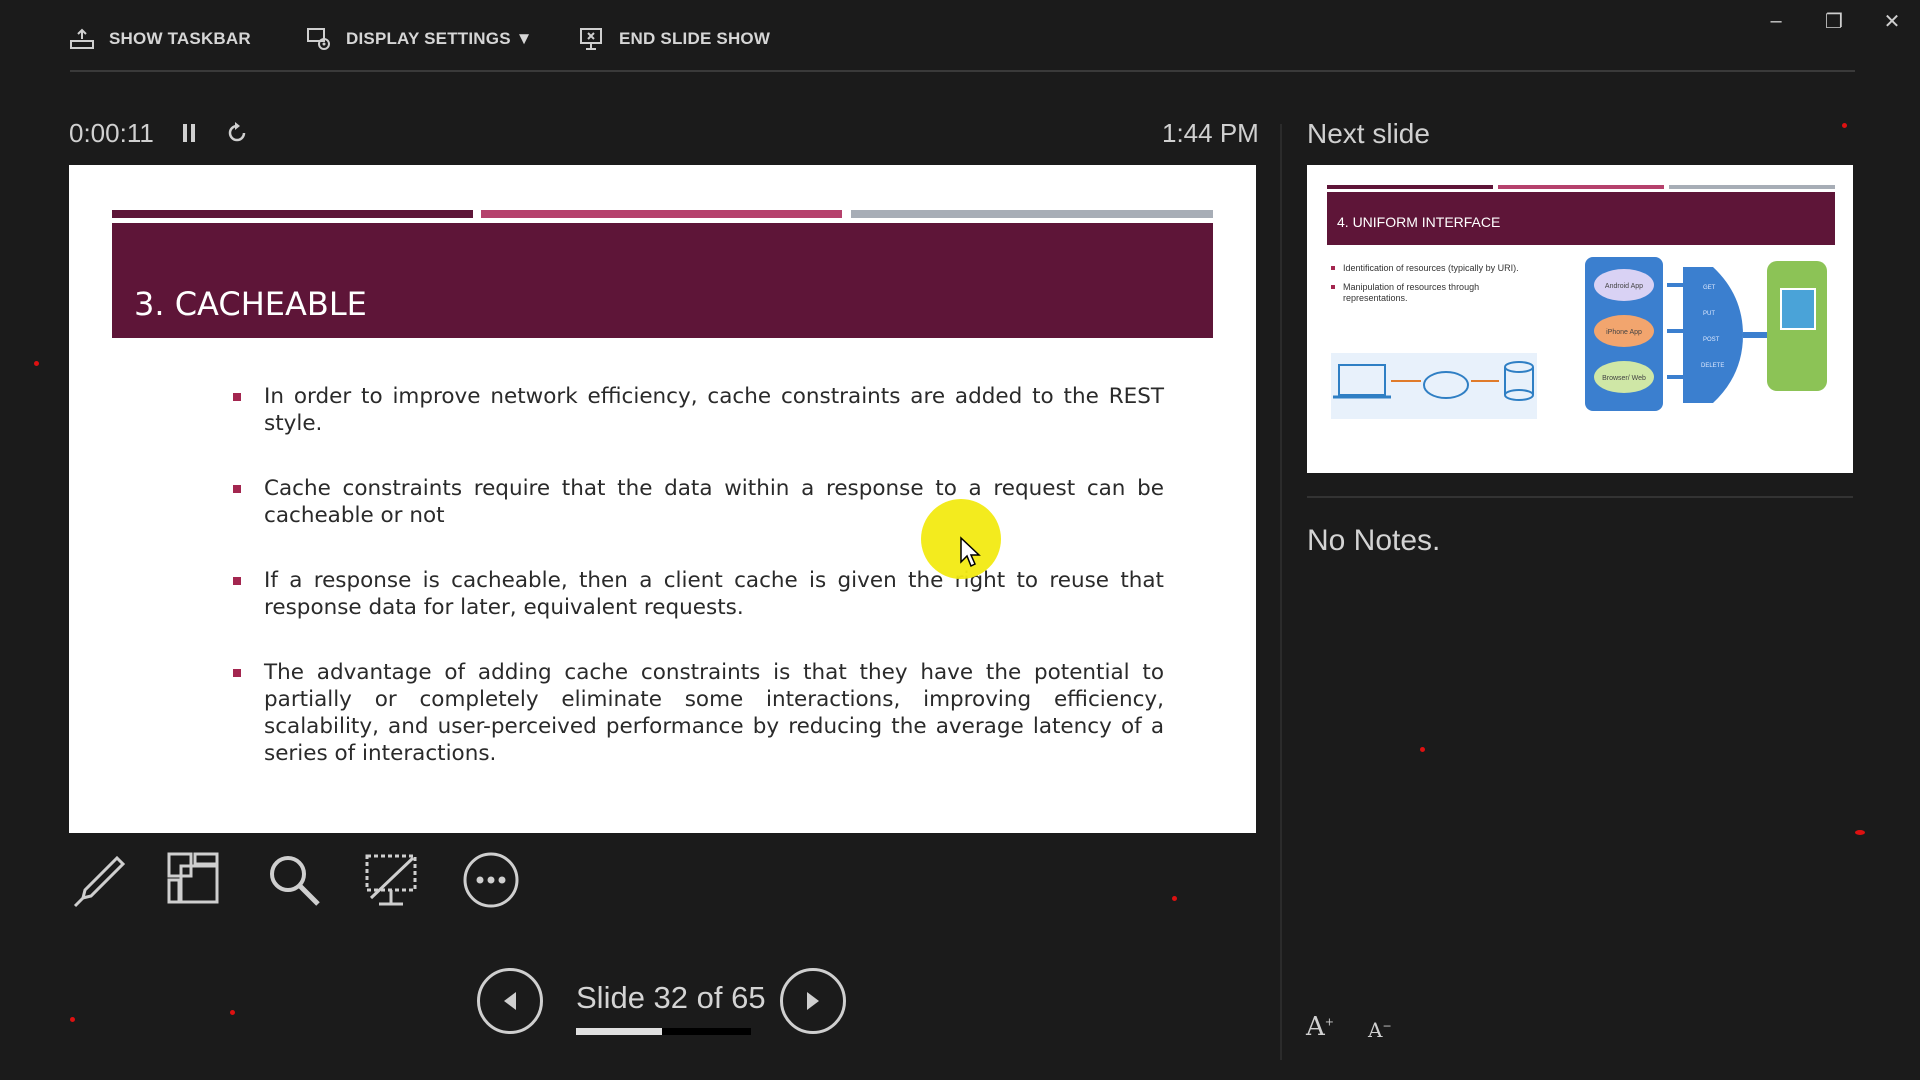 Image resolution: width=1920 pixels, height=1080 pixels. What do you see at coordinates (250, 304) in the screenshot?
I see `slide-title: 3. CACHEABLE` at bounding box center [250, 304].